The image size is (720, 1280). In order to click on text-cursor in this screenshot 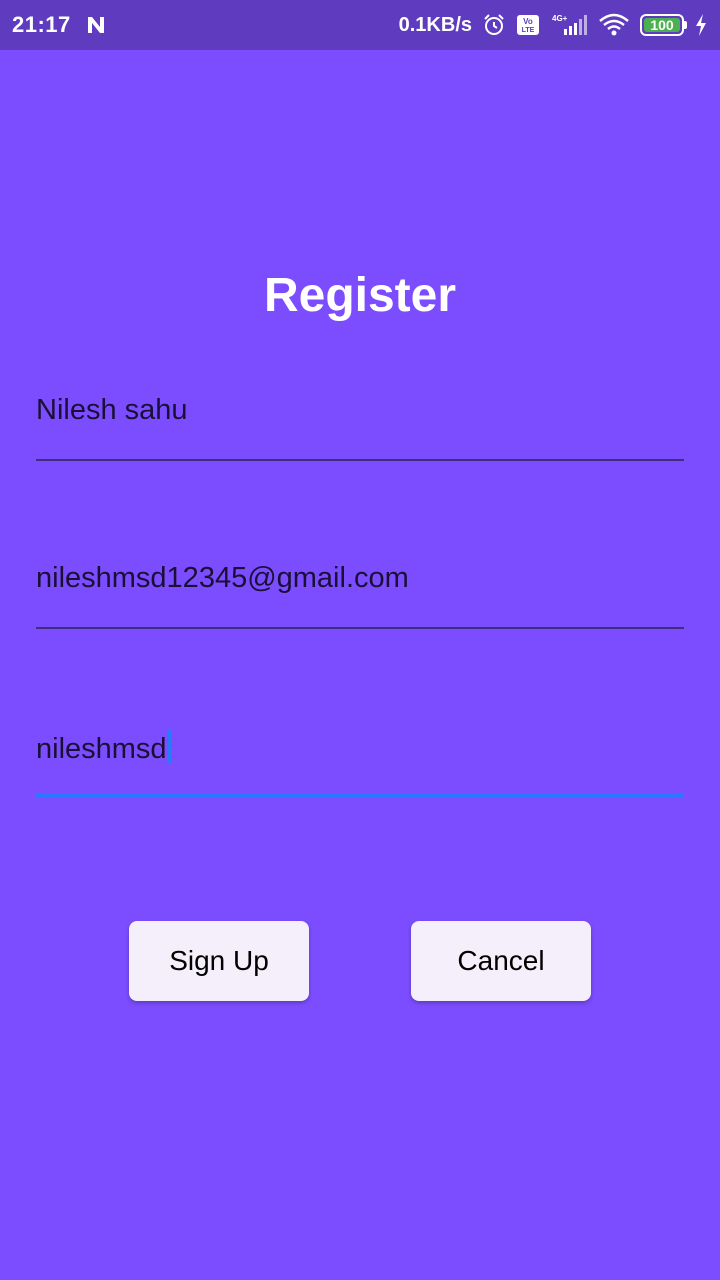, I will do `click(169, 747)`.